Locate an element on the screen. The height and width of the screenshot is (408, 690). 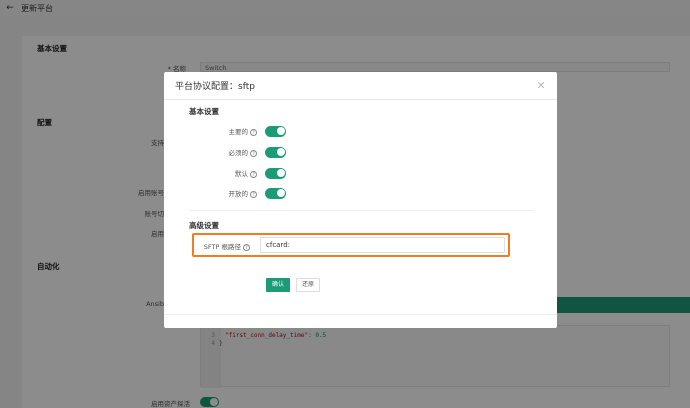
dialog-title: 平台协议配置：sftp is located at coordinates (215, 87).